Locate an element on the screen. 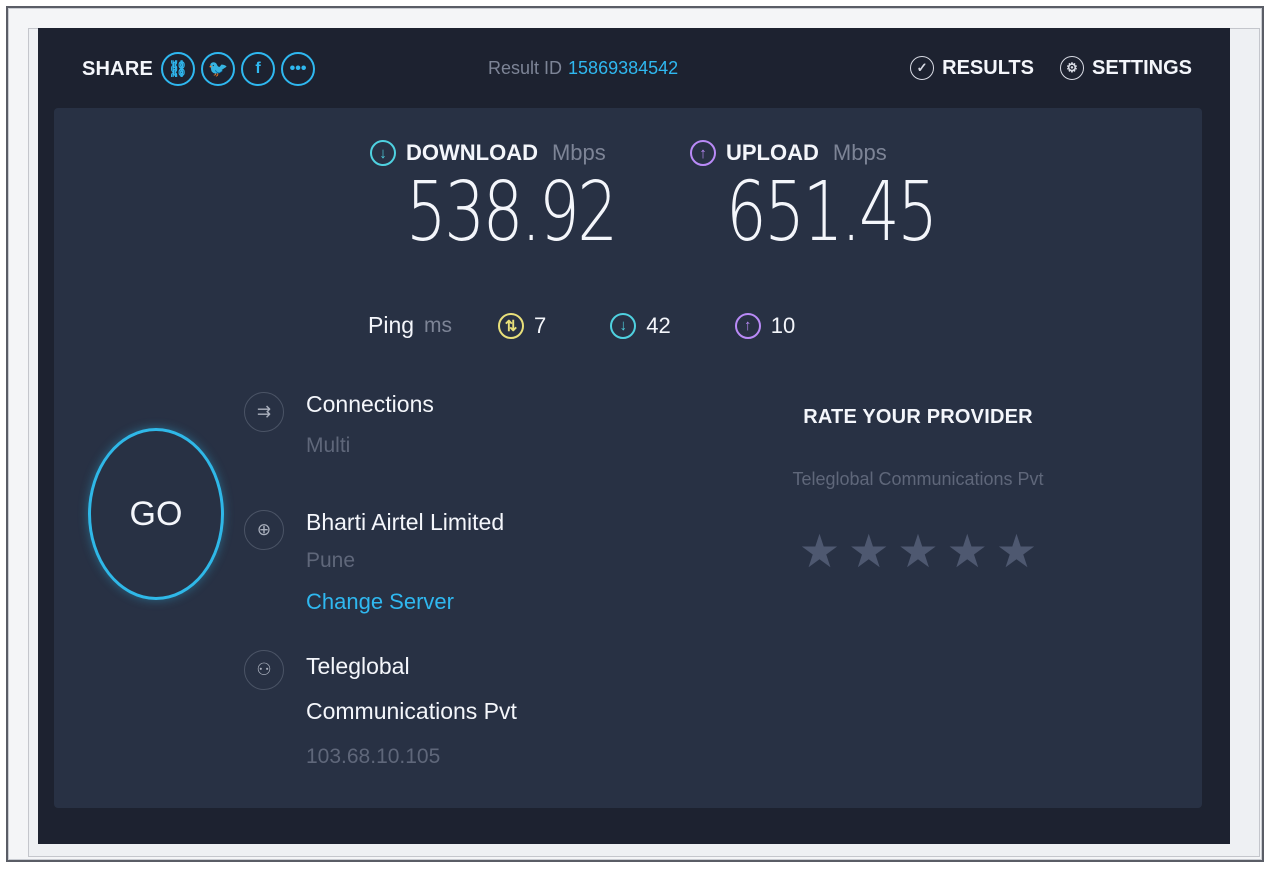 This screenshot has width=1272, height=869. ping-download: ↓ 42 is located at coordinates (640, 325).